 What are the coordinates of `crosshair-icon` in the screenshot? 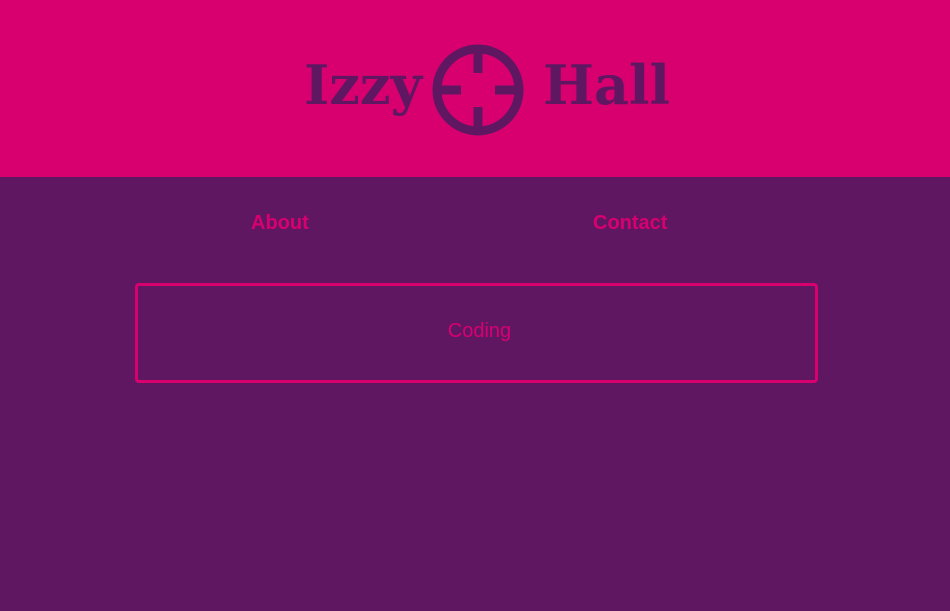 It's located at (478, 90).